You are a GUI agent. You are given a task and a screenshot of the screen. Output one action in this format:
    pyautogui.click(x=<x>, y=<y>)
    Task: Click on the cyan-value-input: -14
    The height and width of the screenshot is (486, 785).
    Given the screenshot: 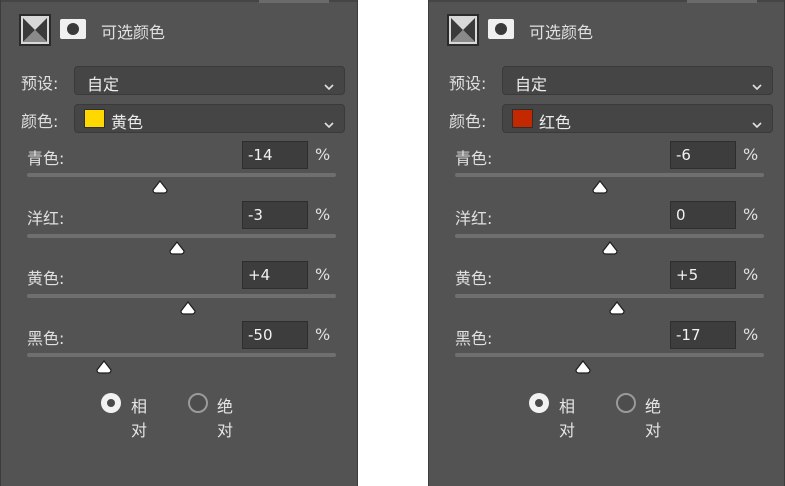 What is the action you would take?
    pyautogui.click(x=275, y=155)
    